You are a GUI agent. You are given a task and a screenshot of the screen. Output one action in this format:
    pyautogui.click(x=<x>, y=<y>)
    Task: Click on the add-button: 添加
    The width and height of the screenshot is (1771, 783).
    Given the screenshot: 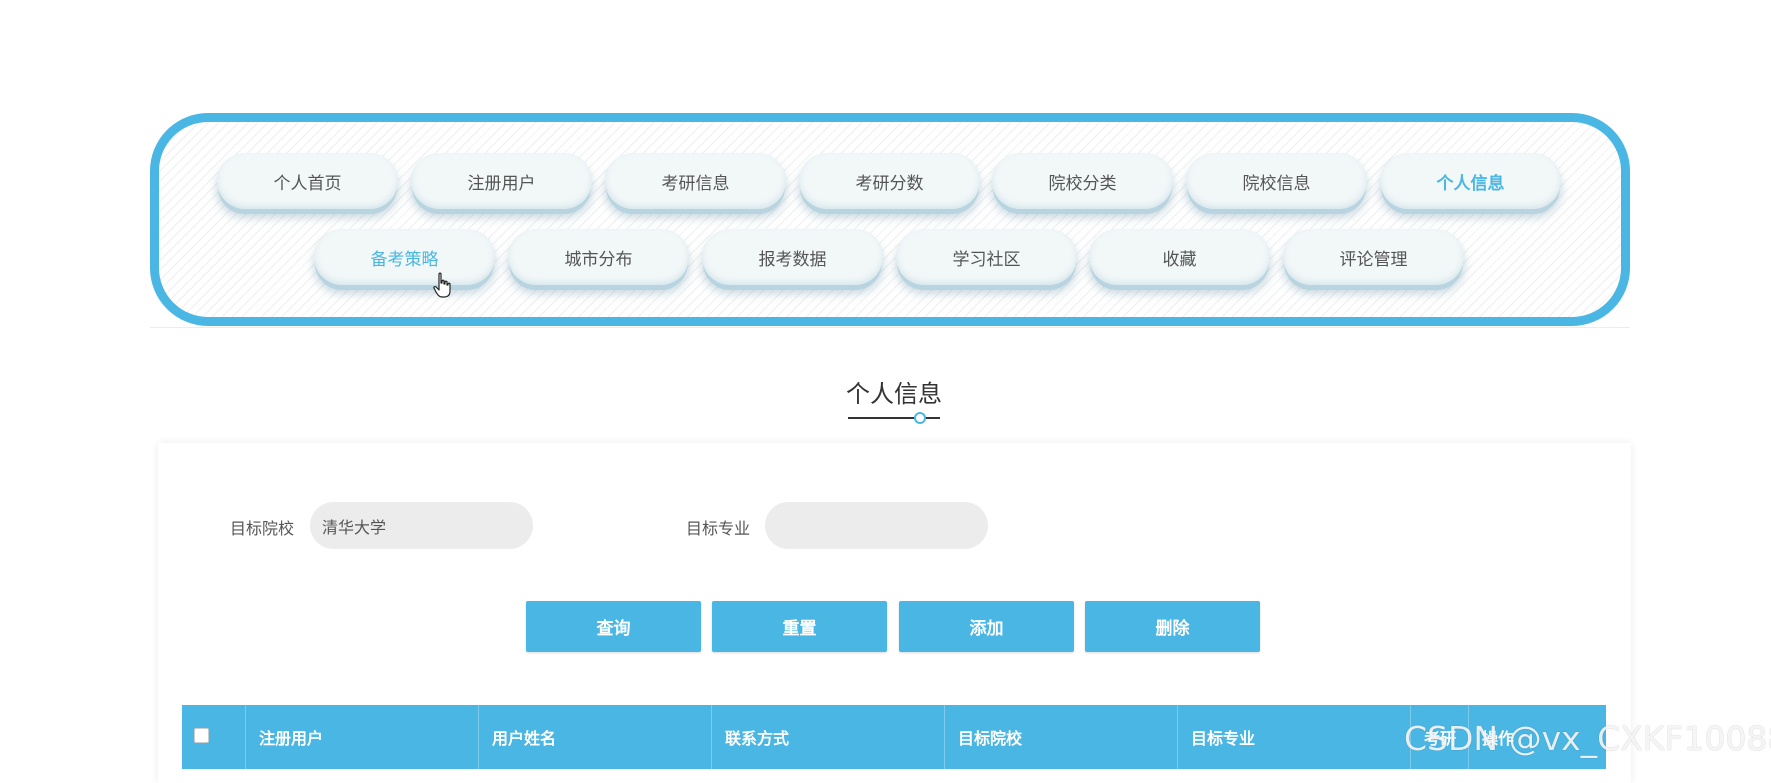 What is the action you would take?
    pyautogui.click(x=986, y=626)
    